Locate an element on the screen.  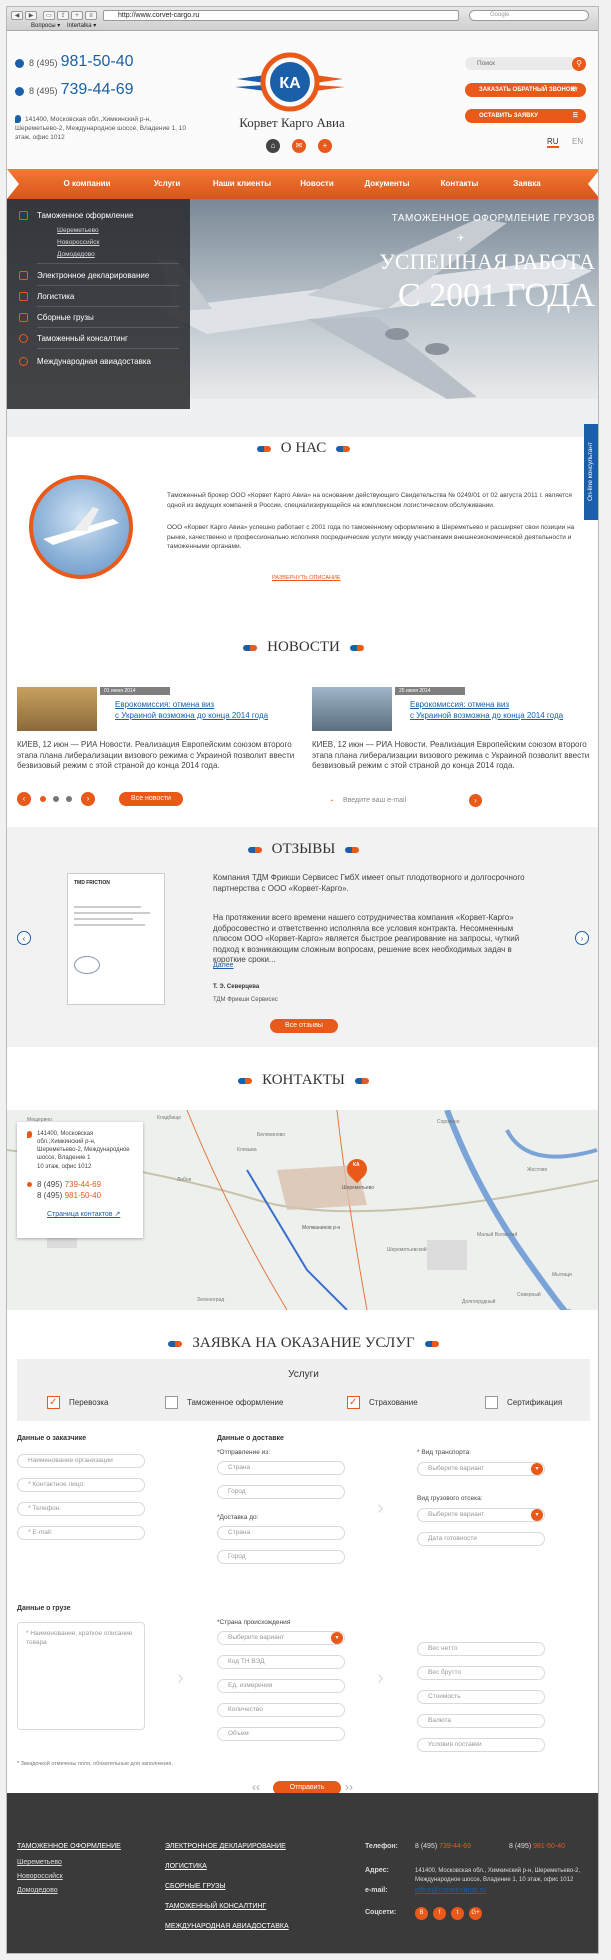
footer-link-customs: ТАМОЖЕННОЕ ОФОРМЛЕНИЕ is located at coordinates (69, 1846).